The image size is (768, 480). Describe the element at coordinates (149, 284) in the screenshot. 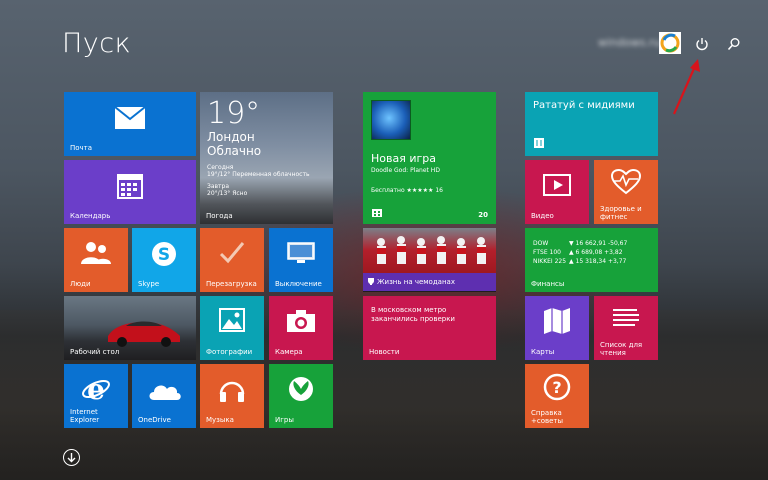

I see `tile-label: Skype` at that location.